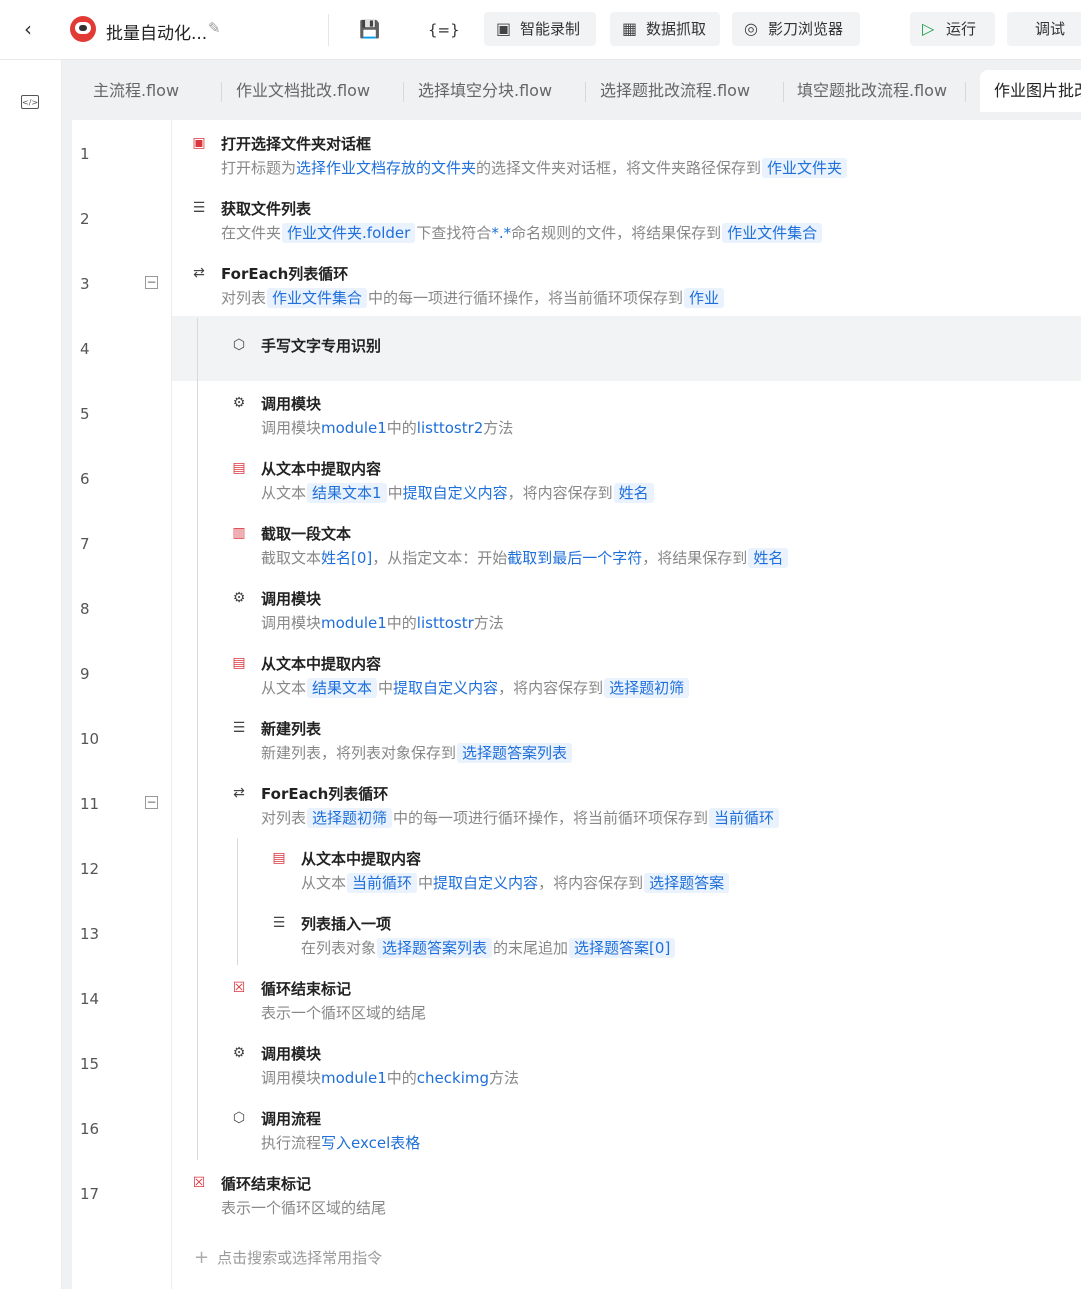  Describe the element at coordinates (952, 29) in the screenshot. I see `run-button: ▷ 运行` at that location.